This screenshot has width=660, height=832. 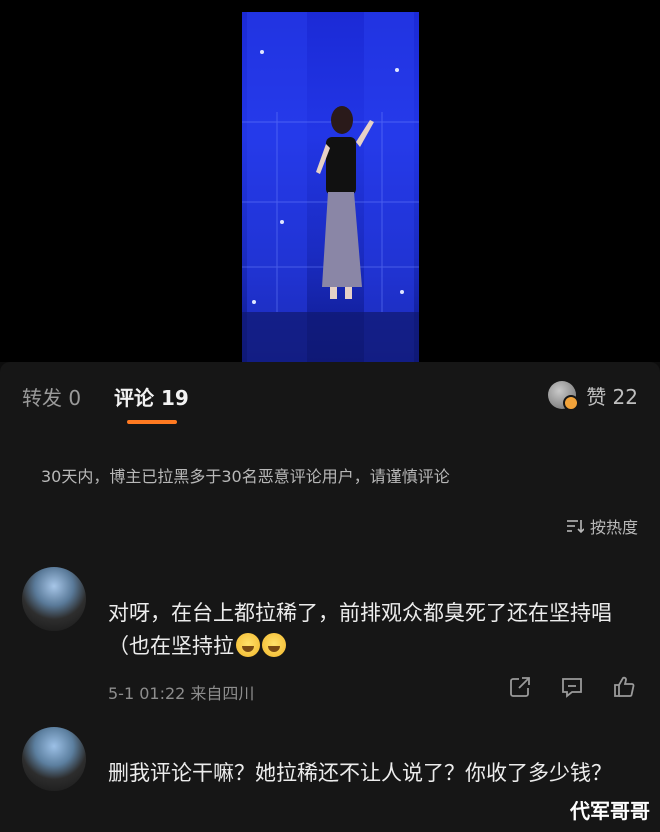 What do you see at coordinates (181, 693) in the screenshot?
I see `comment-meta: 5-1 01:22 来自四川` at bounding box center [181, 693].